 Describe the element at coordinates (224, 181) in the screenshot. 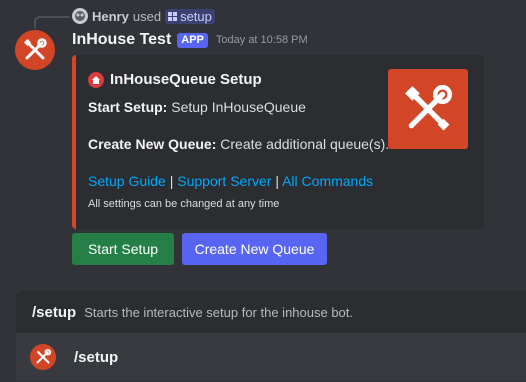

I see `support-server-link: Support Server` at that location.